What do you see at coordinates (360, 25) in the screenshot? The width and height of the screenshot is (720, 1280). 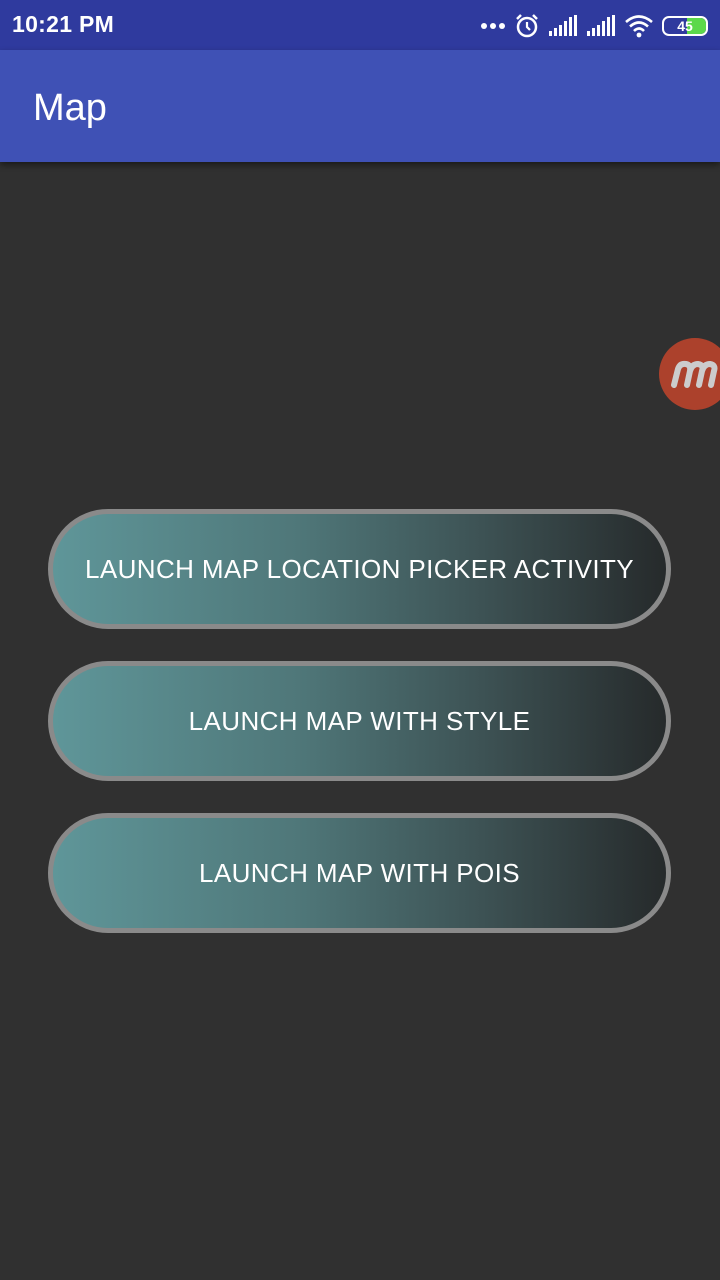 I see `status-bar: 10:21 PM 45` at bounding box center [360, 25].